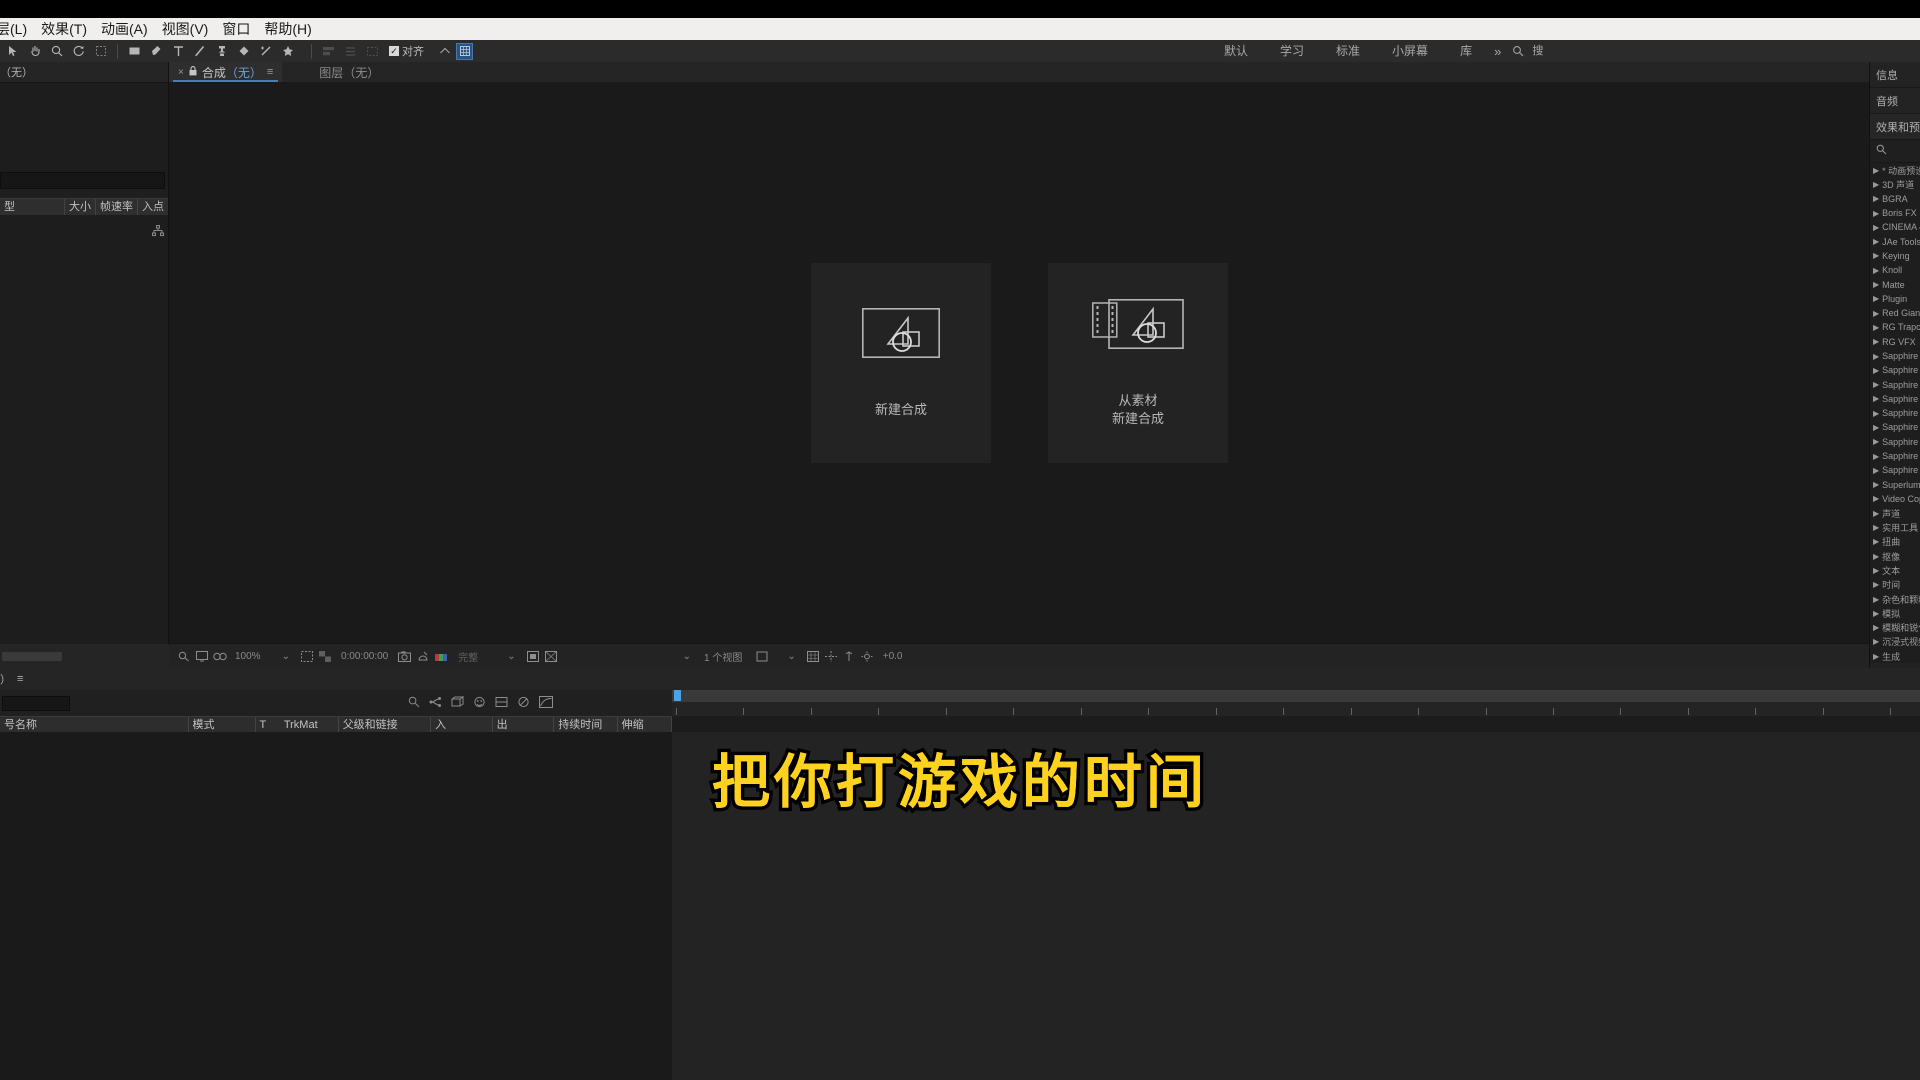 The image size is (1920, 1080). Describe the element at coordinates (307, 656) in the screenshot. I see `region-of-interest-icon` at that location.